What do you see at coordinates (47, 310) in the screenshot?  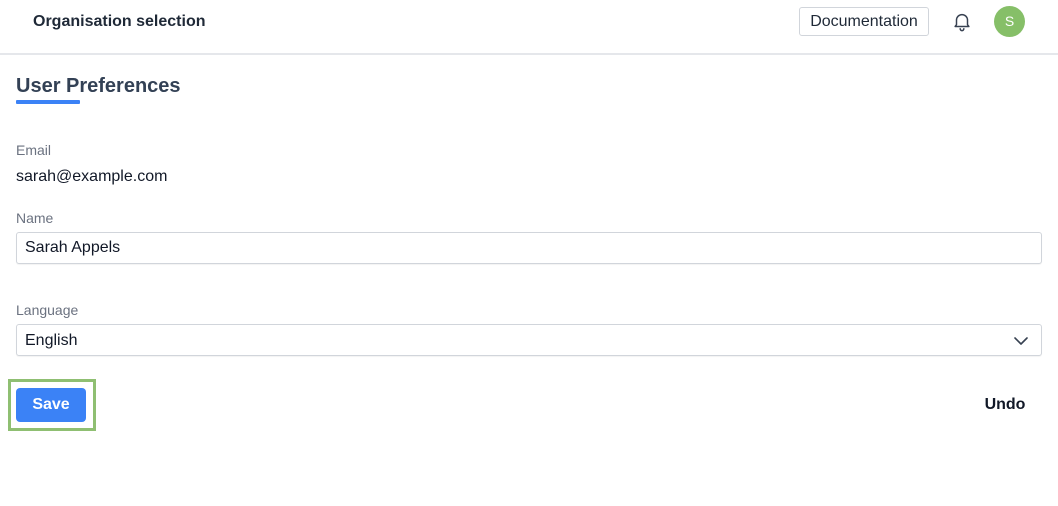 I see `language-label: Language` at bounding box center [47, 310].